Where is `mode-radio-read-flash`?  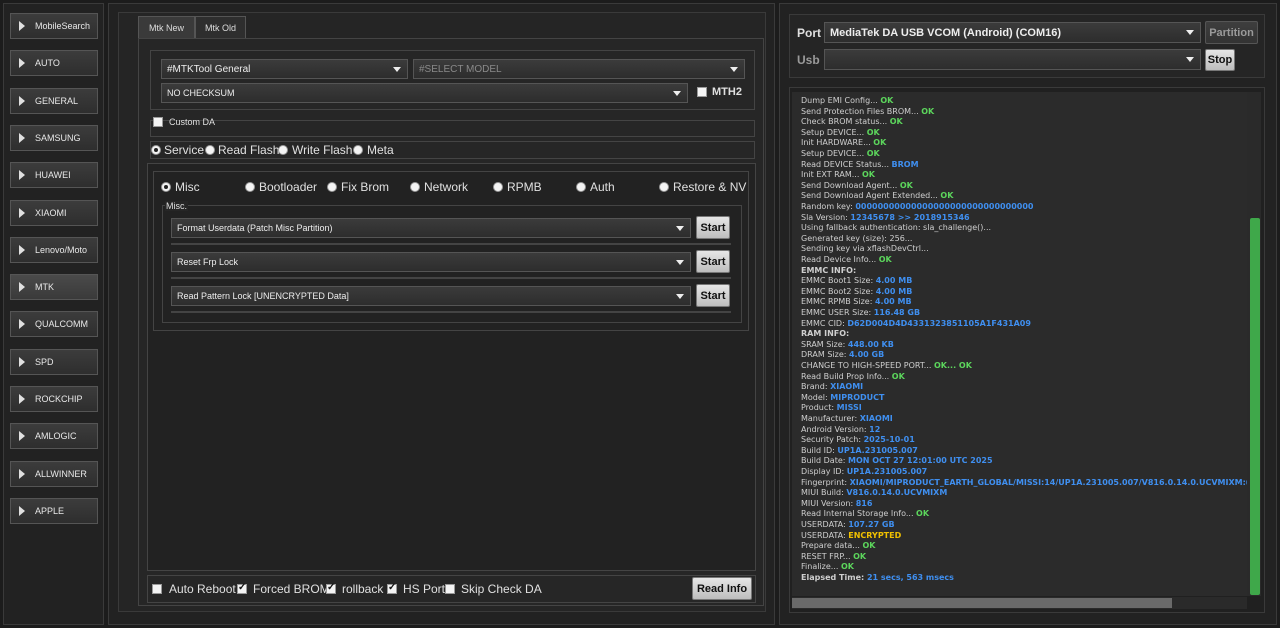
mode-radio-read-flash is located at coordinates (210, 150).